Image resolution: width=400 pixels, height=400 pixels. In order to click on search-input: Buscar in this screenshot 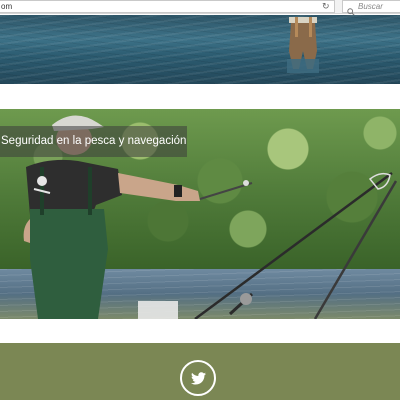, I will do `click(371, 8)`.